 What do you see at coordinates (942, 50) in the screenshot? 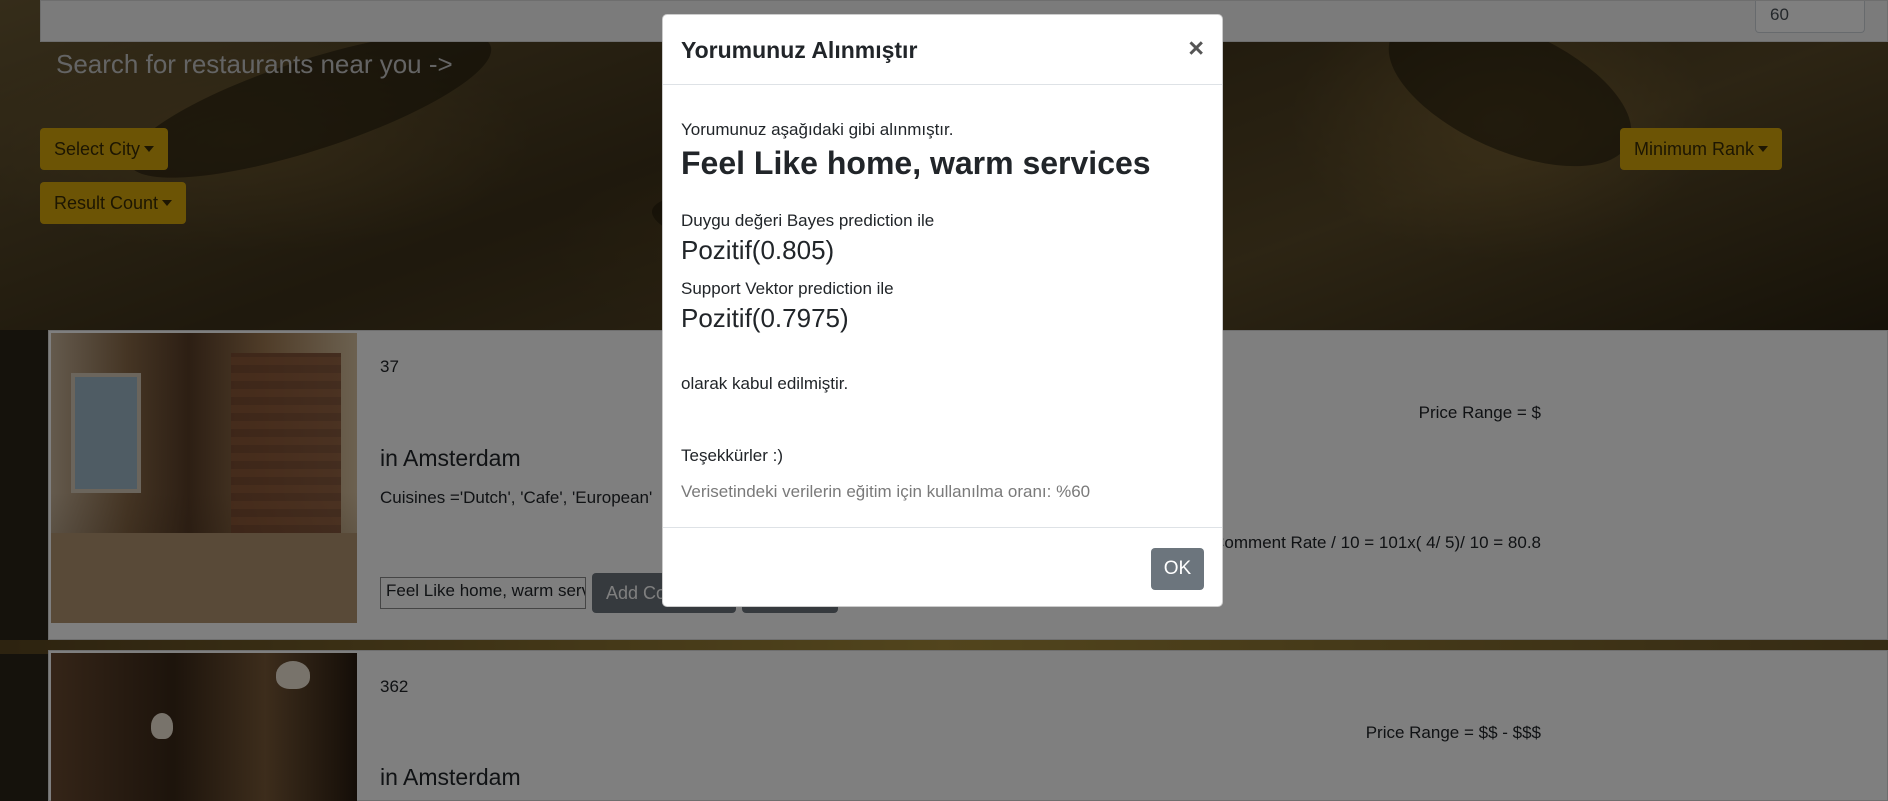
I see `modal-header: Yorumunuz Alınmıştır ×` at bounding box center [942, 50].